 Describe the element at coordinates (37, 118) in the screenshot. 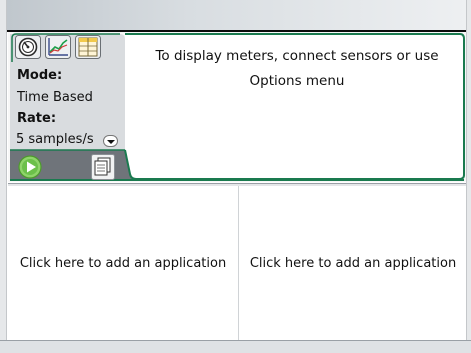

I see `rate-label: Rate:` at that location.